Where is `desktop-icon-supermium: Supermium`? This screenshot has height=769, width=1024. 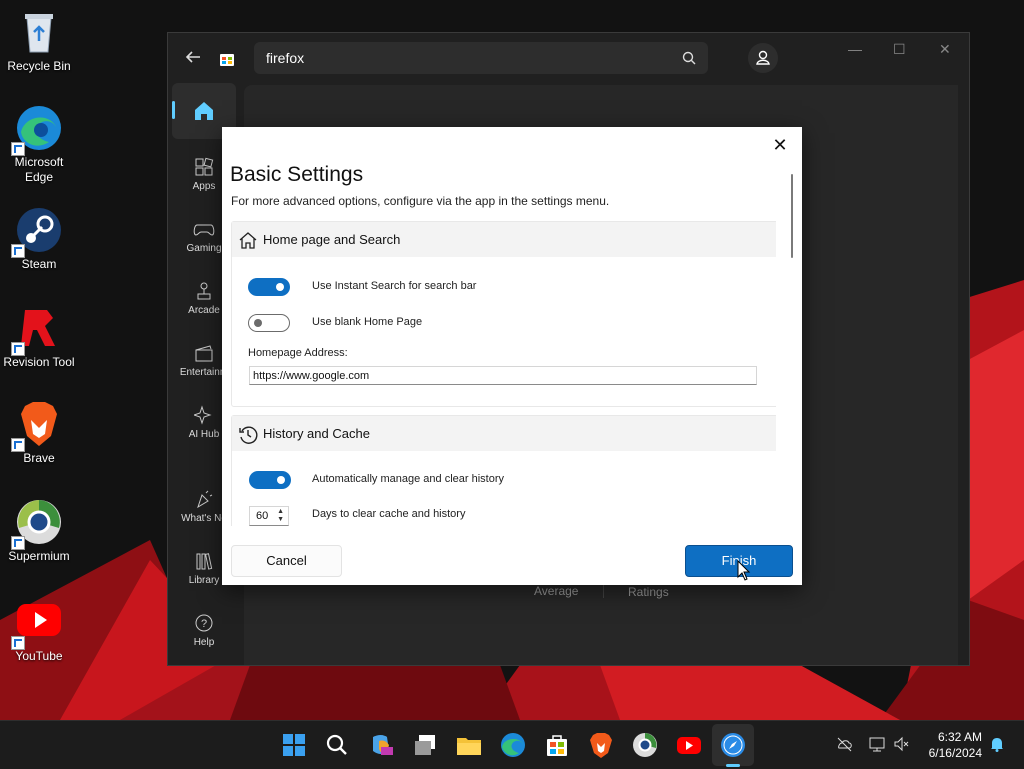 desktop-icon-supermium: Supermium is located at coordinates (39, 531).